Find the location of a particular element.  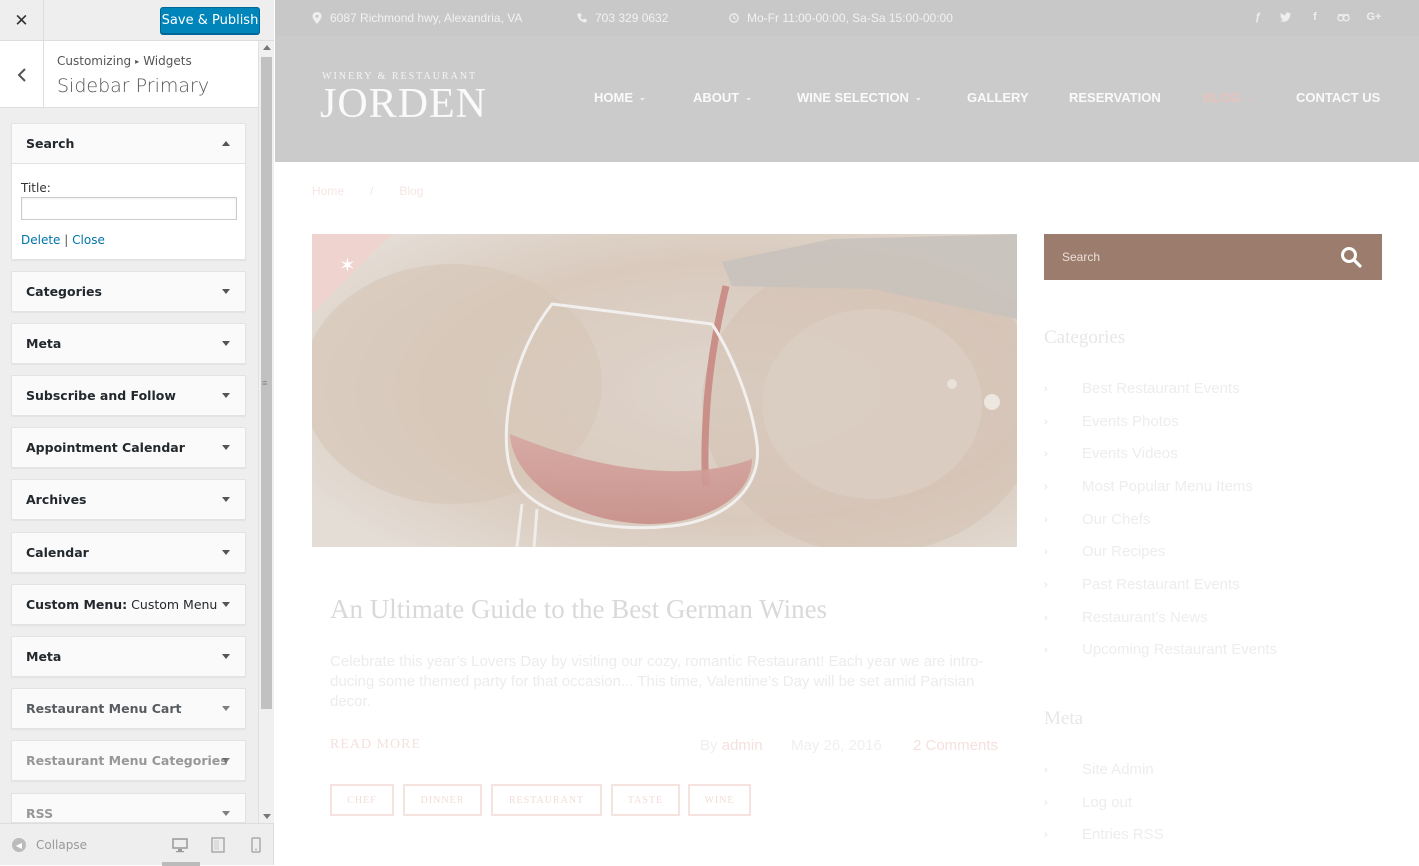

title-field is located at coordinates (129, 208).